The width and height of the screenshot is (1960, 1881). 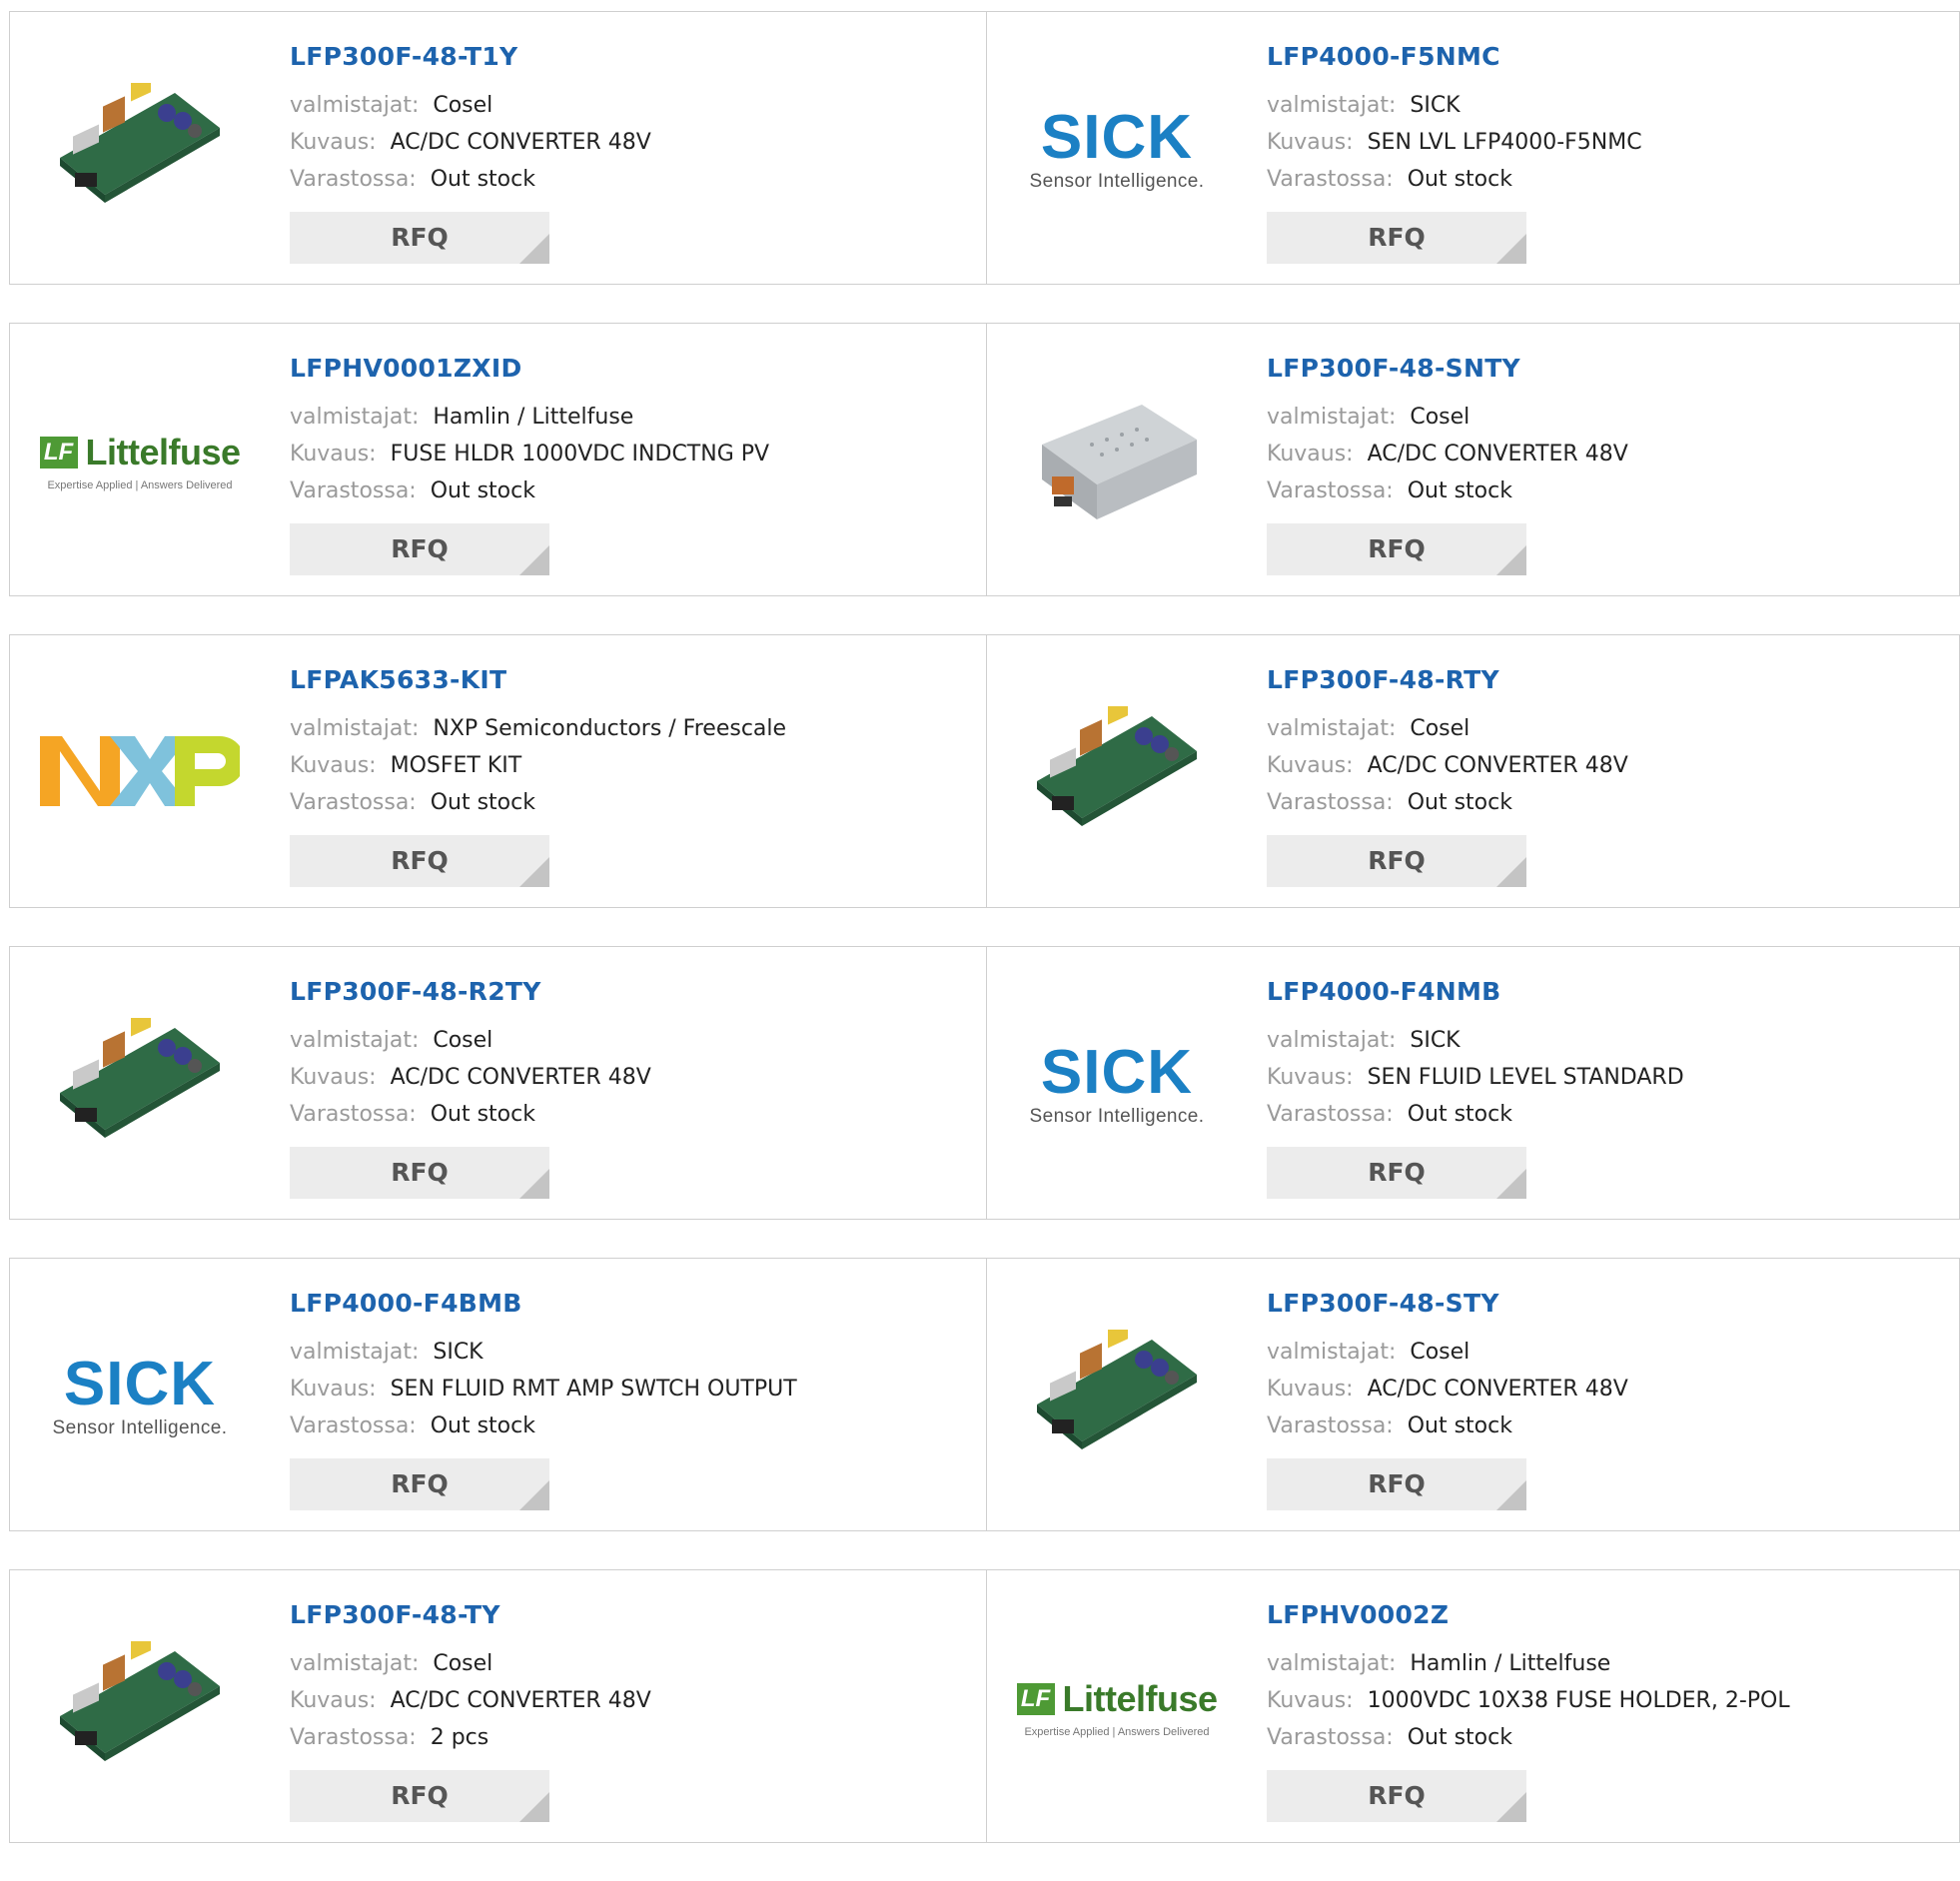 I want to click on part-number-link: LFP4000-F4BMB, so click(x=633, y=1303).